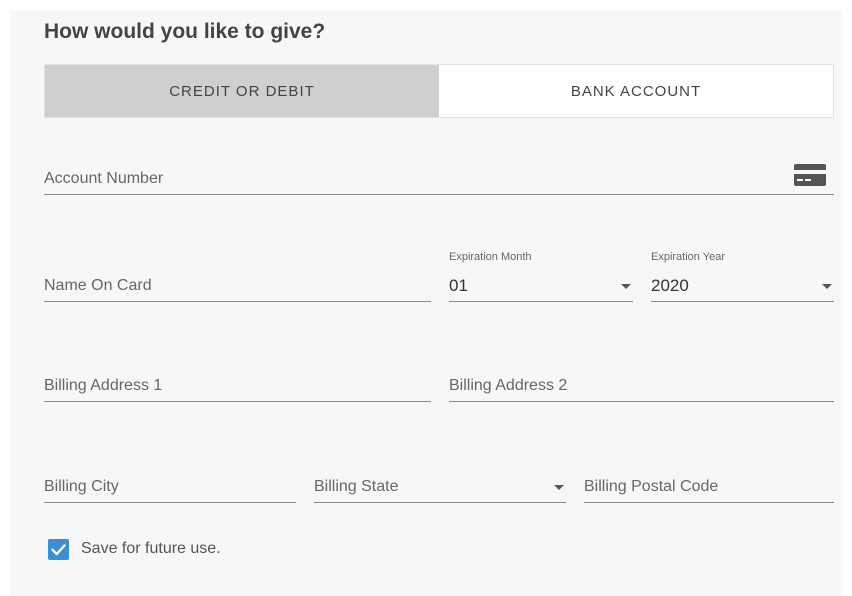 Image resolution: width=852 pixels, height=596 pixels. What do you see at coordinates (356, 486) in the screenshot?
I see `billing-state-placeholder: Billing State` at bounding box center [356, 486].